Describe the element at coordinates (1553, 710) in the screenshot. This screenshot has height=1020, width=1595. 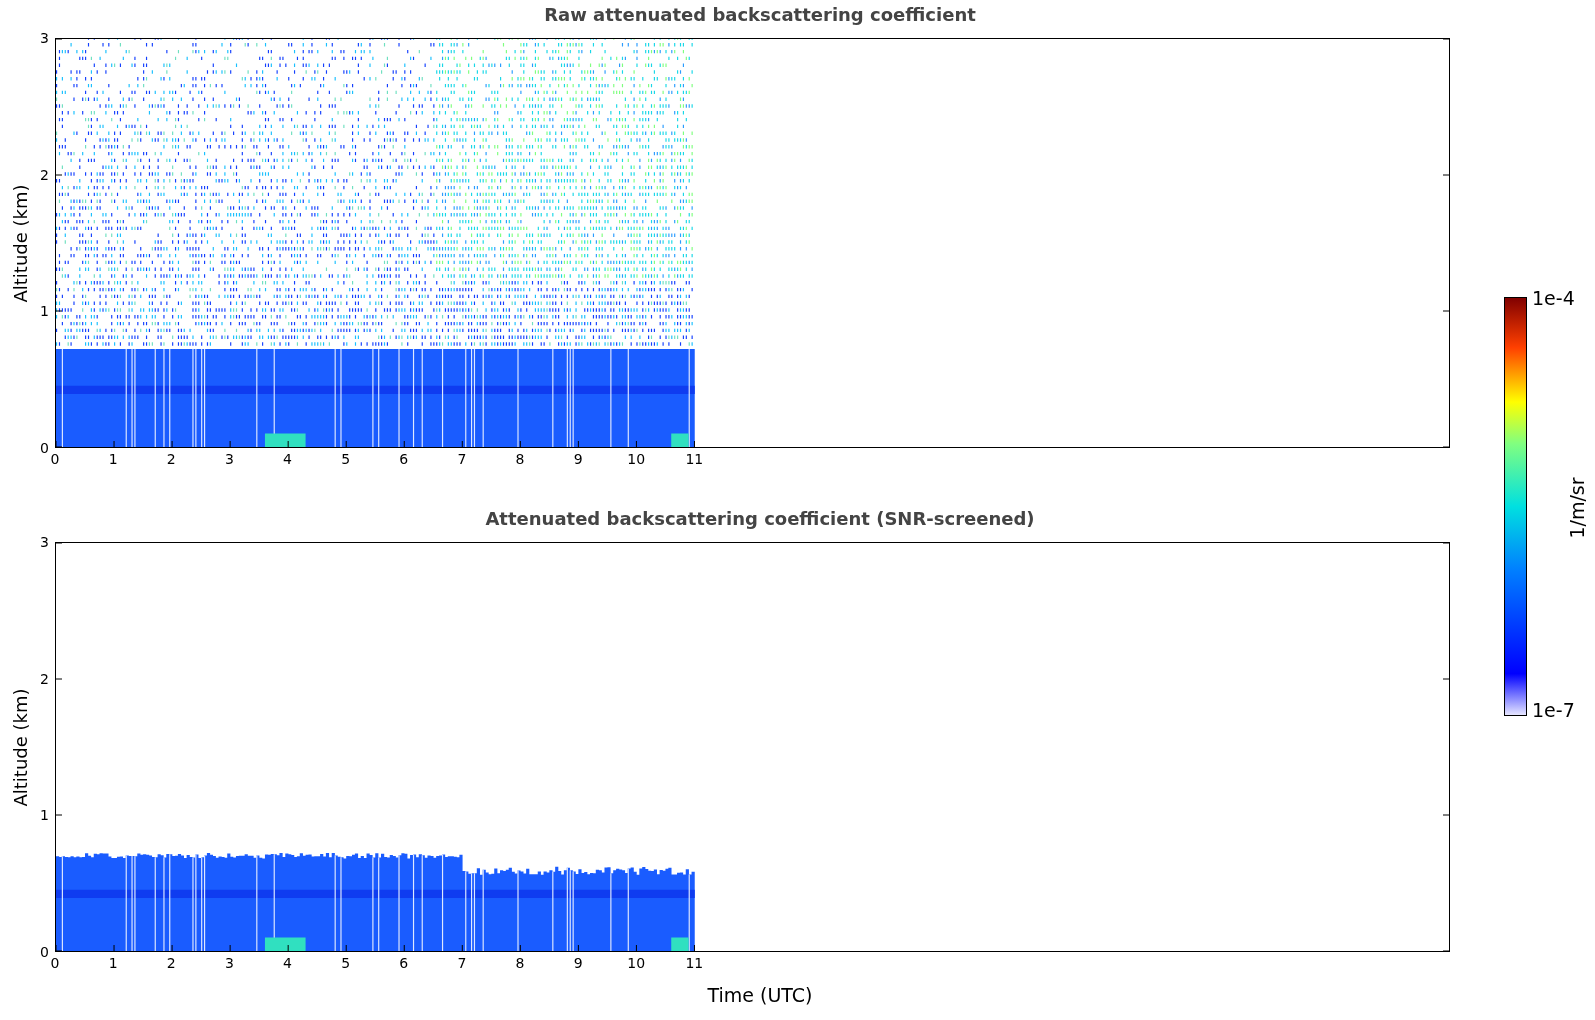
I see `colorbar-min-label: 1e-7` at that location.